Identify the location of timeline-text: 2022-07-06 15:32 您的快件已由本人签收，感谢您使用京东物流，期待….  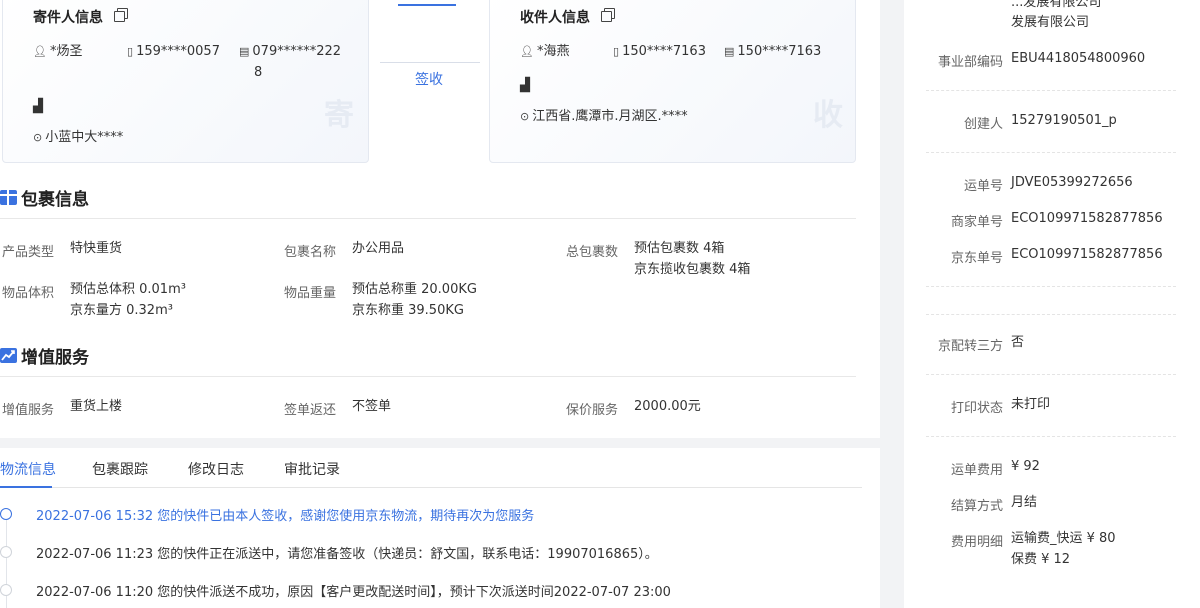
(285, 516).